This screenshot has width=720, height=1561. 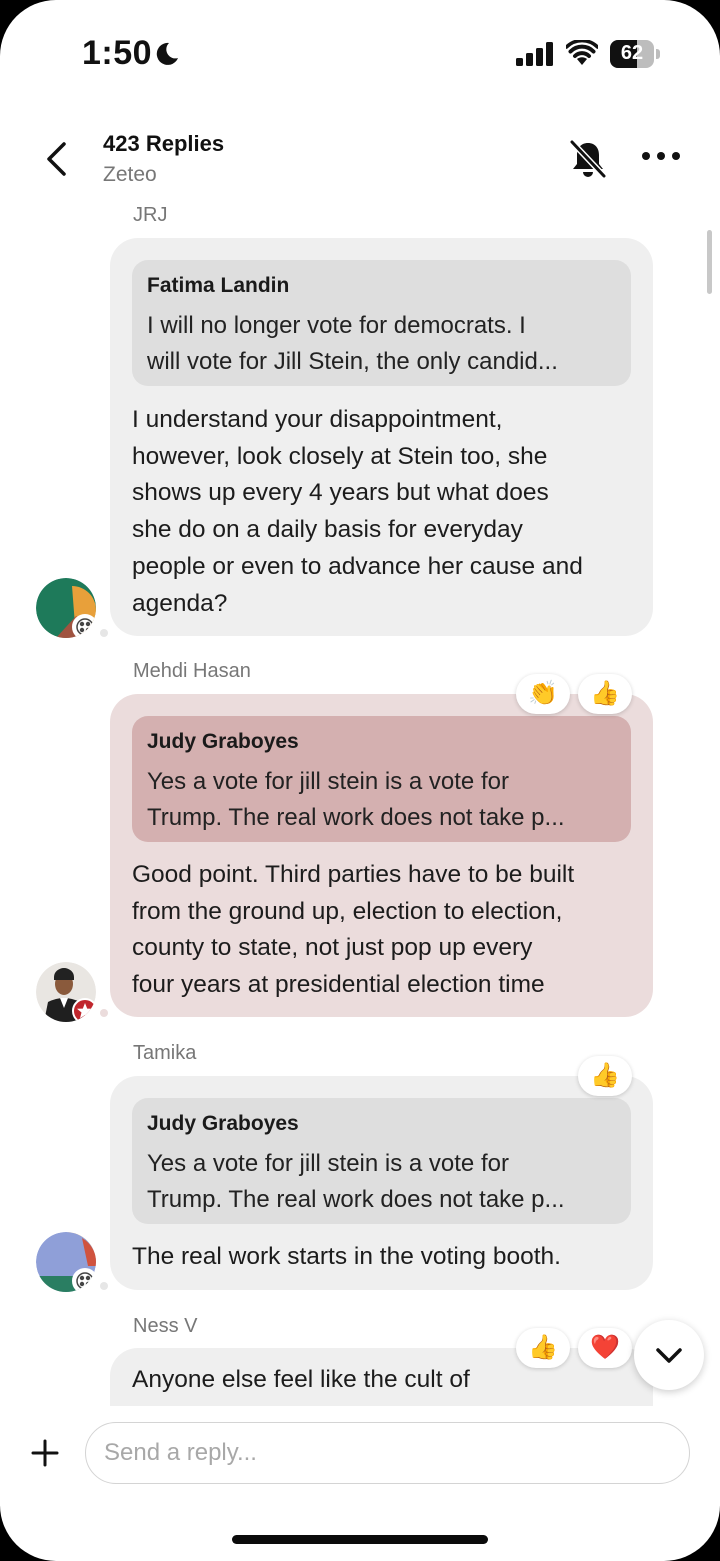 What do you see at coordinates (218, 285) in the screenshot?
I see `quoted-author: Fatima Landin` at bounding box center [218, 285].